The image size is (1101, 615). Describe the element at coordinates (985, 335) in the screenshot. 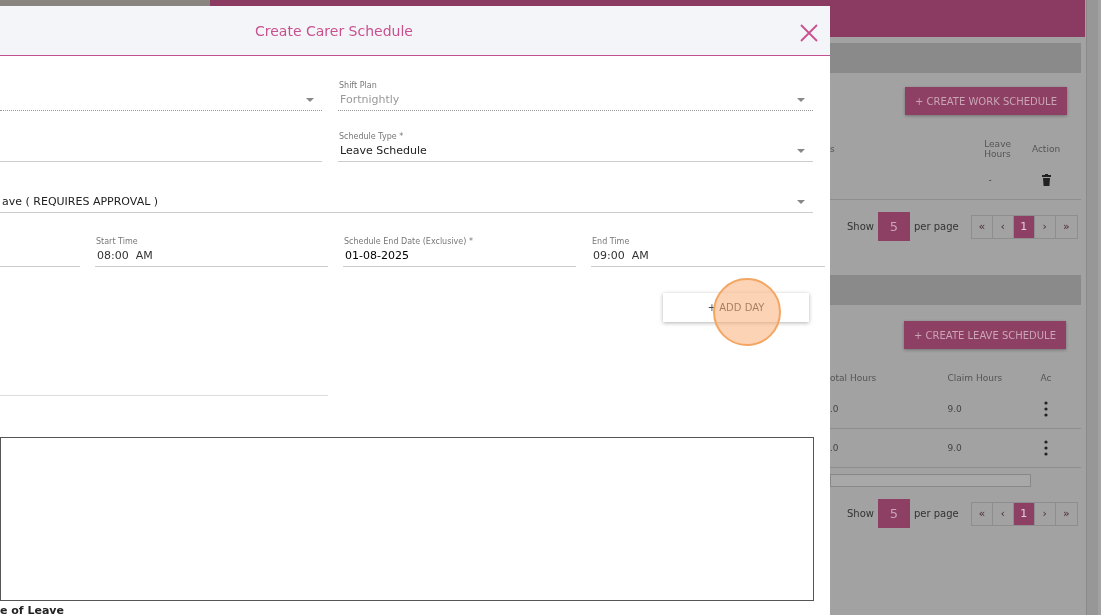

I see `create-schedule-button: + CREATE LEAVE SCHEDULE` at that location.